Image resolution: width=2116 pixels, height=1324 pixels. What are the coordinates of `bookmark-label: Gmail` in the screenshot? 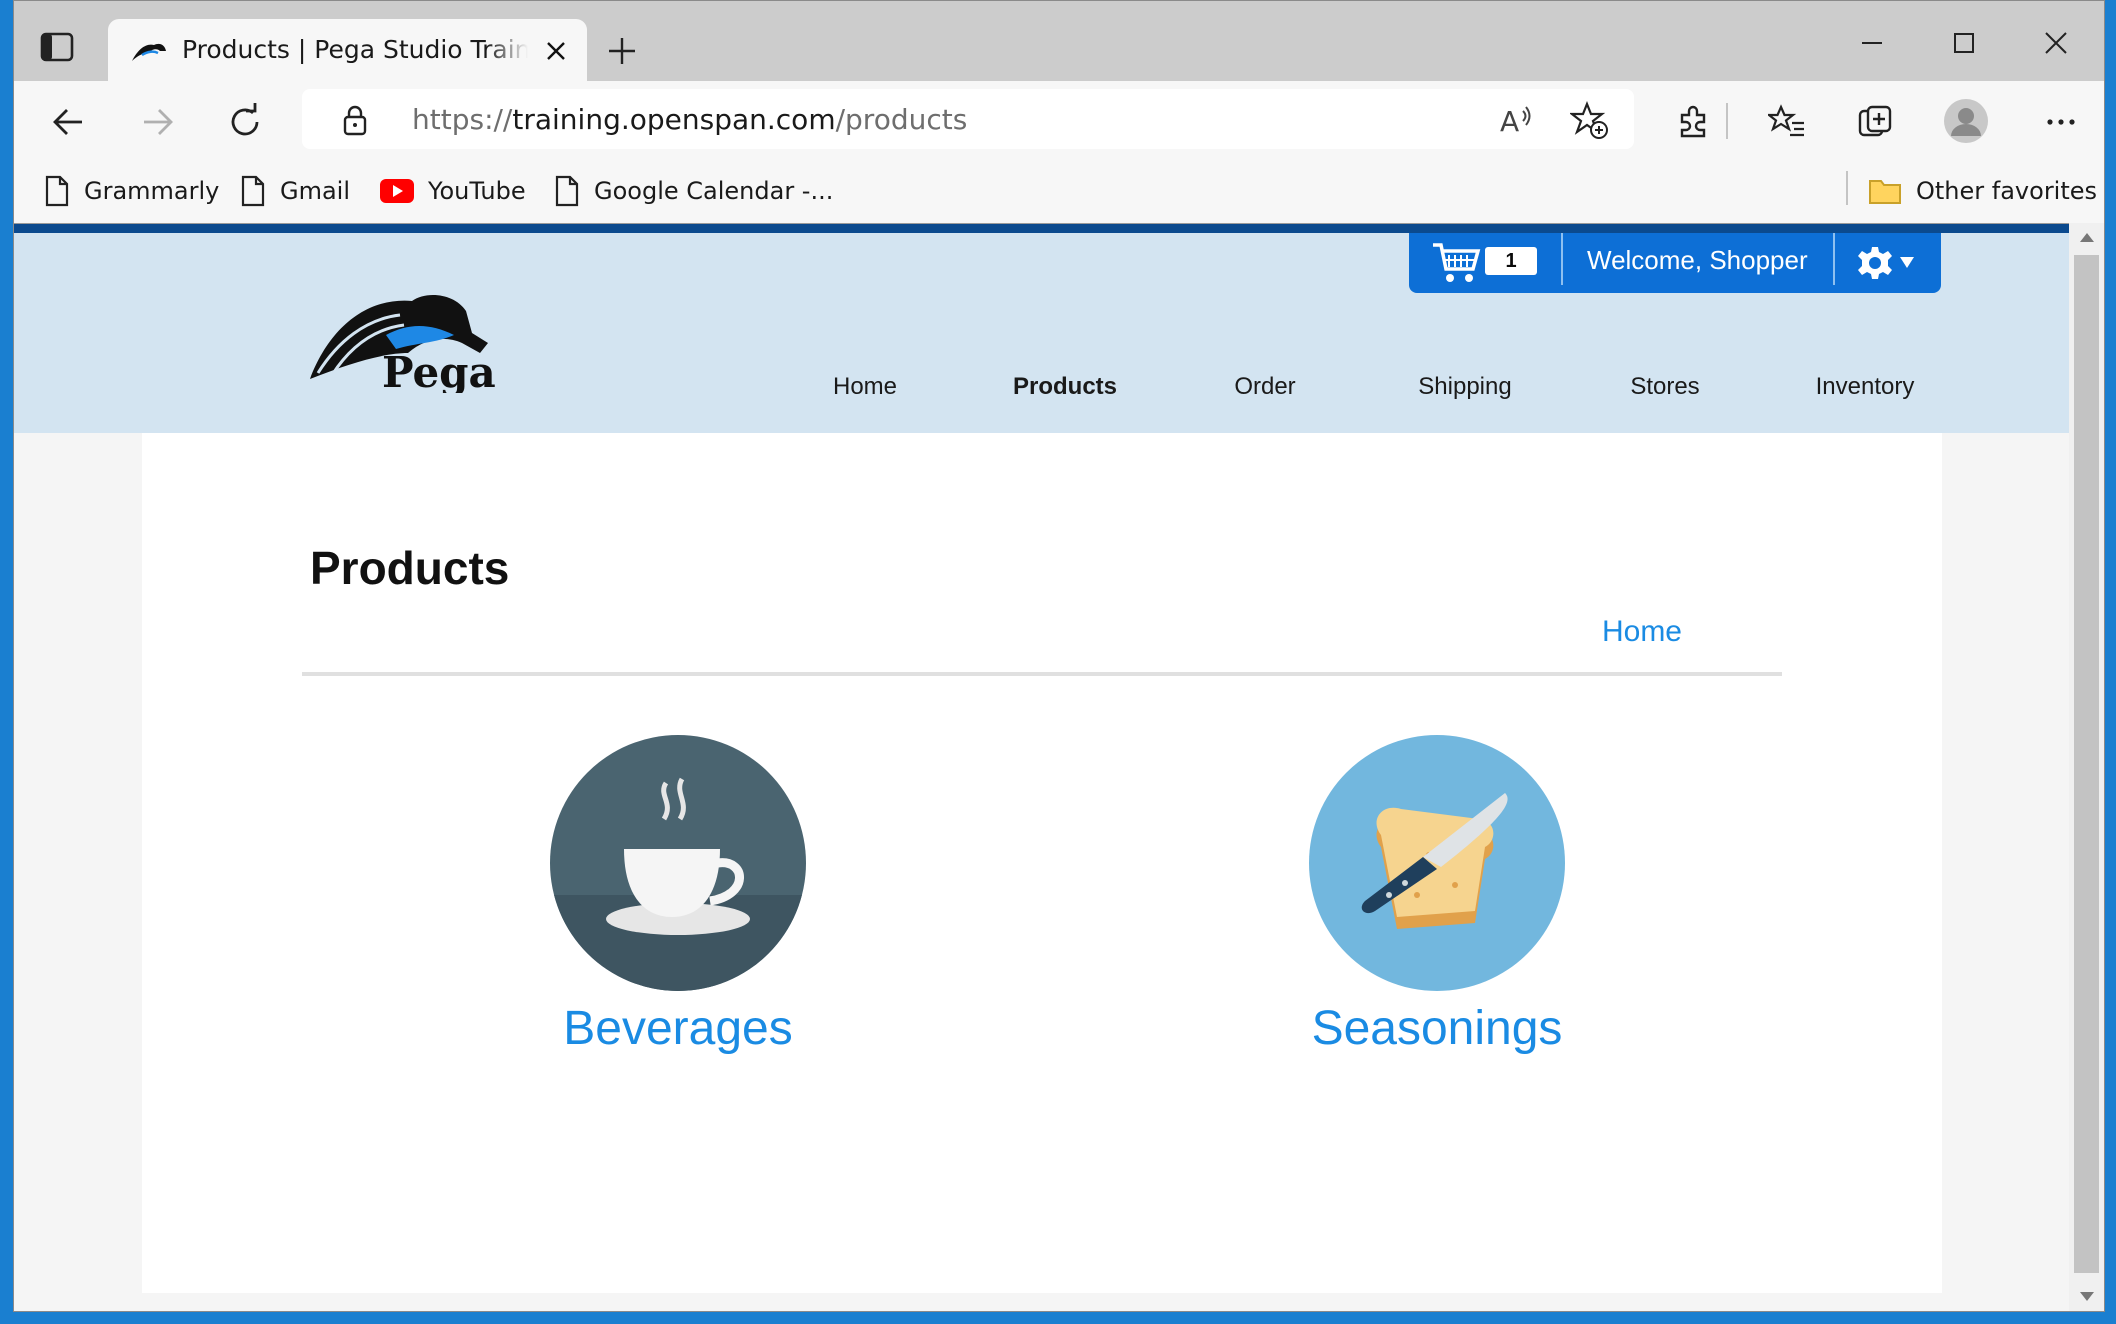 It's located at (315, 191).